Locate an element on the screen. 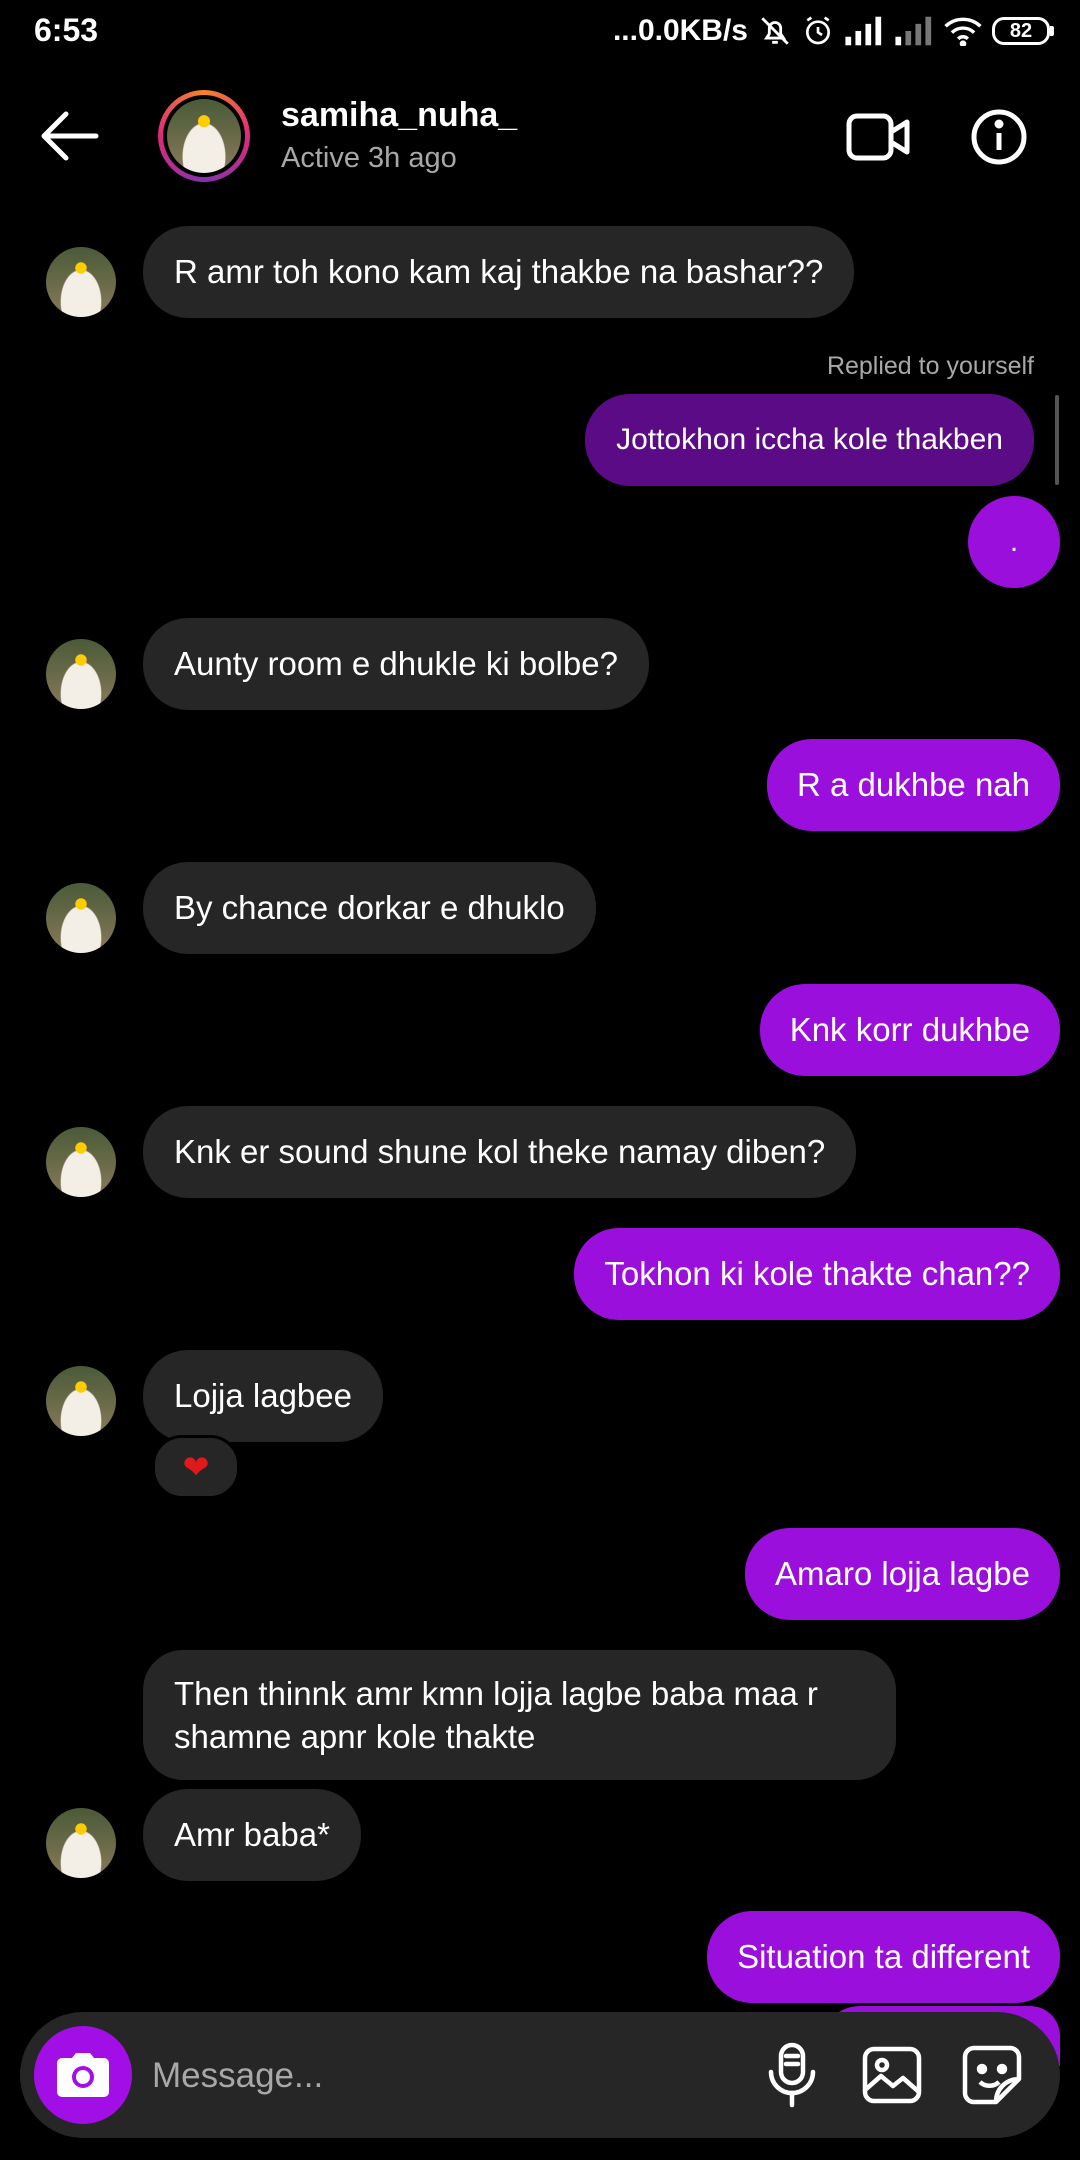  reply-label: Replied to yourself is located at coordinates (930, 366).